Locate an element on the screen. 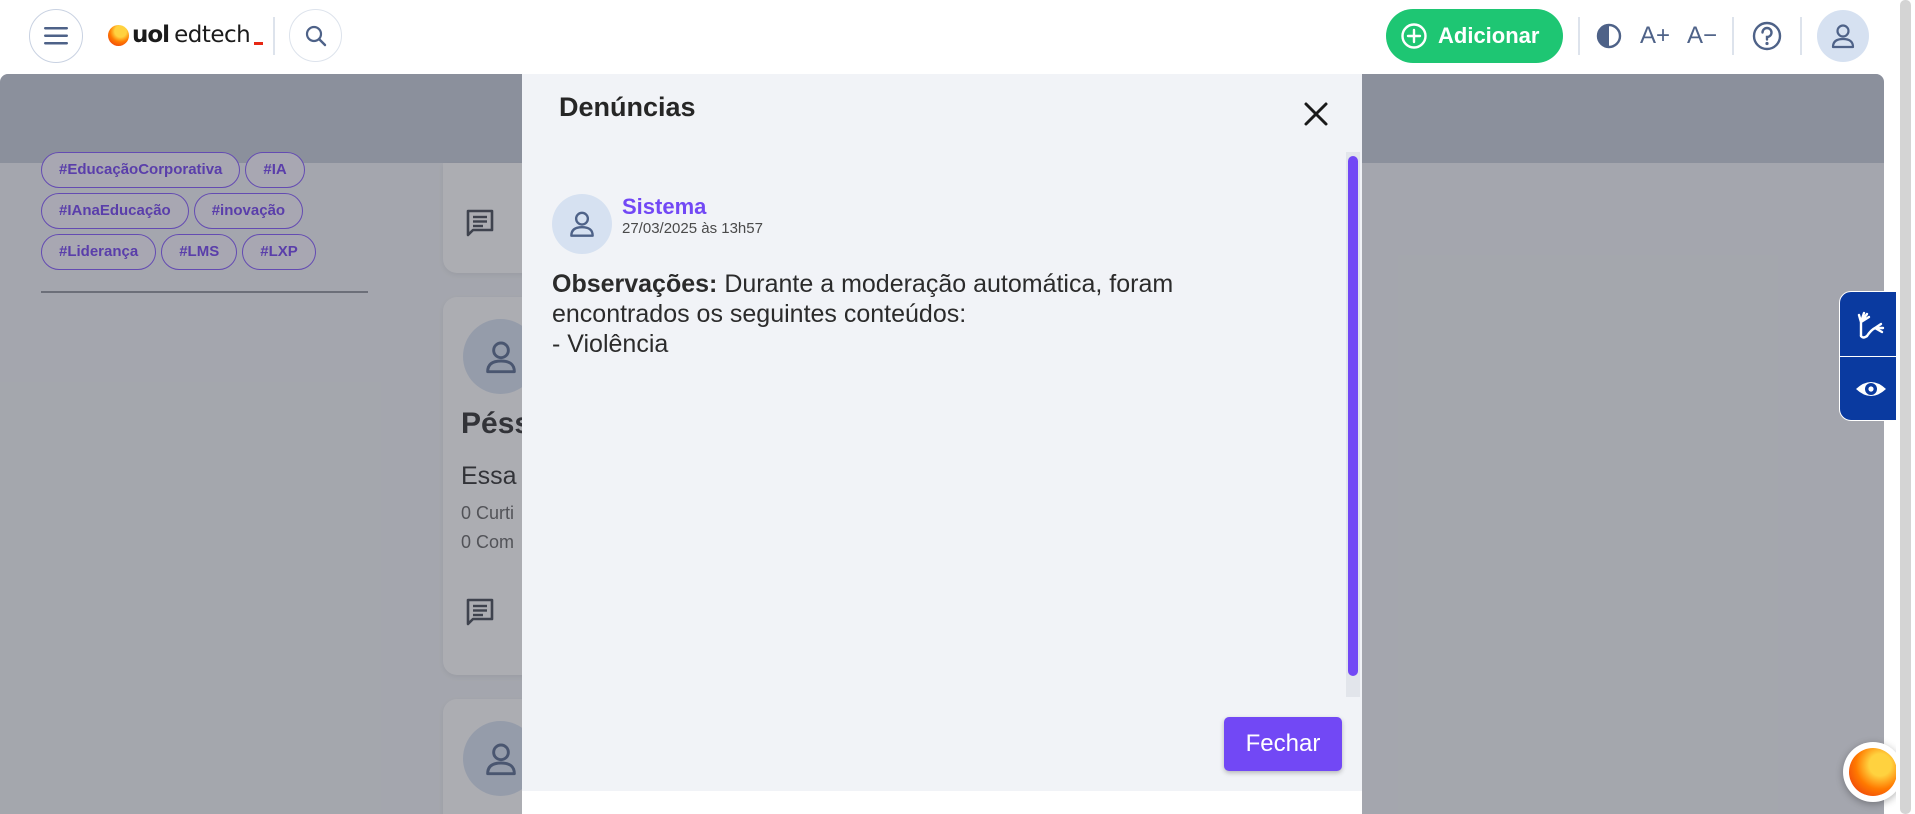 The image size is (1915, 814). font-increase-label: A+ is located at coordinates (1655, 35).